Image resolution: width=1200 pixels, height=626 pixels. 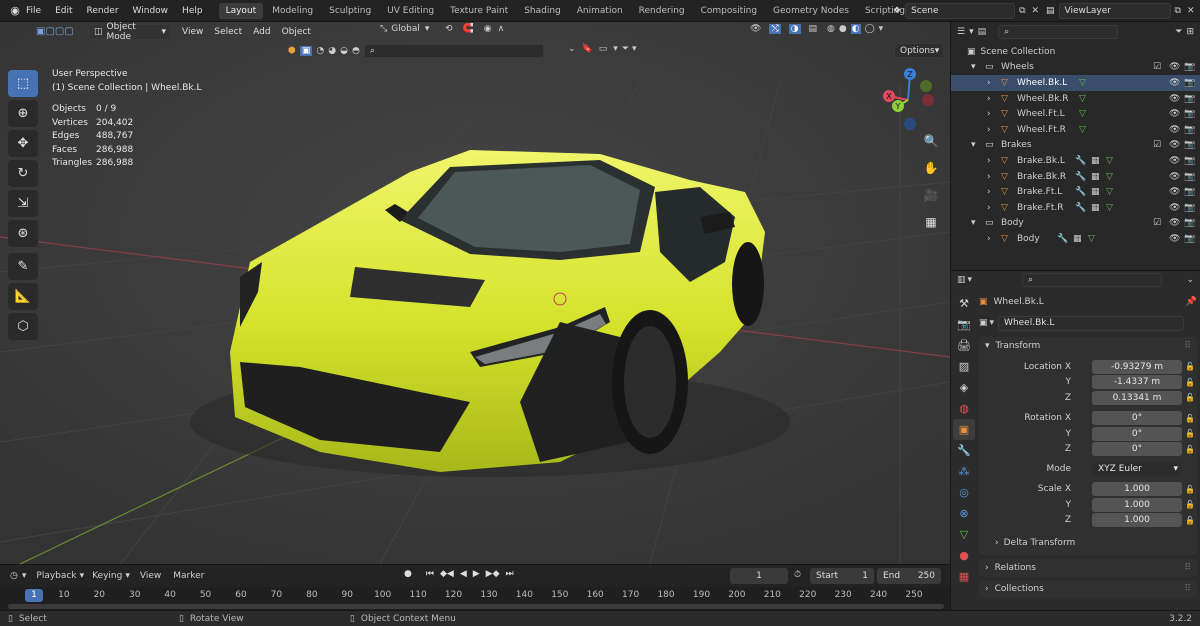 What do you see at coordinates (542, 11) in the screenshot?
I see `workspace-tab-shading: Shading` at bounding box center [542, 11].